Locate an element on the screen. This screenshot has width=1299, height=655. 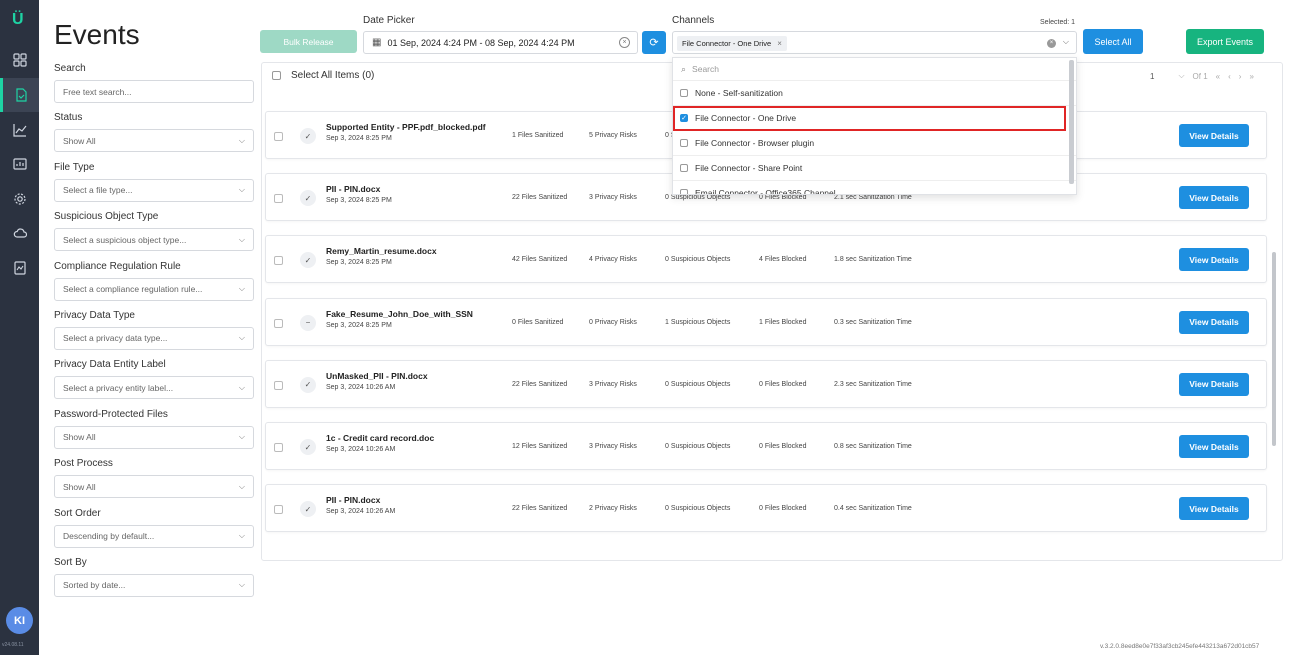
search-icon: ⌕ is located at coordinates (684, 68).